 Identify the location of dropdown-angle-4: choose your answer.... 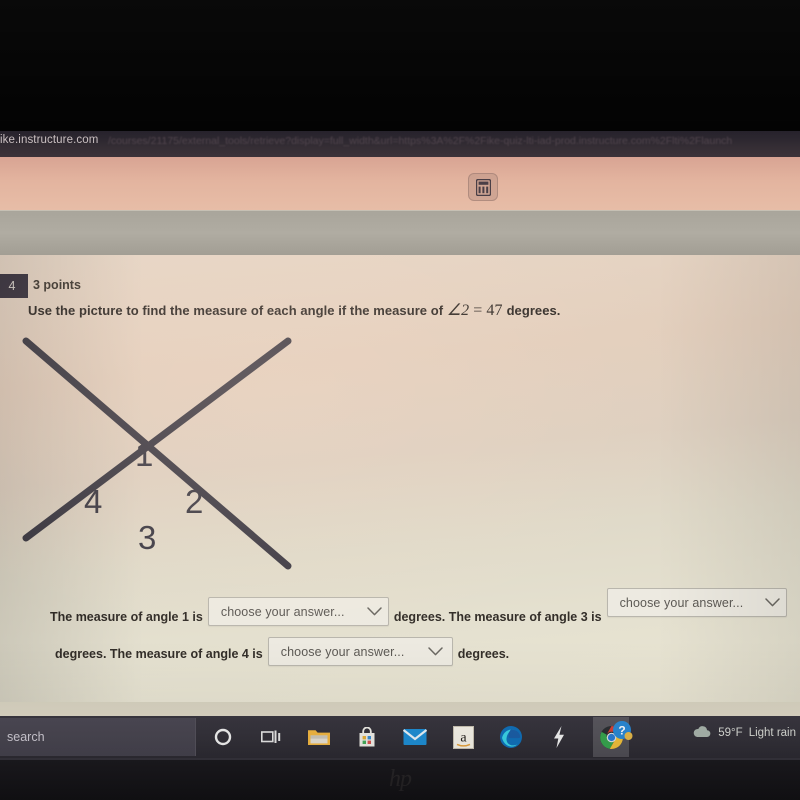
(360, 651).